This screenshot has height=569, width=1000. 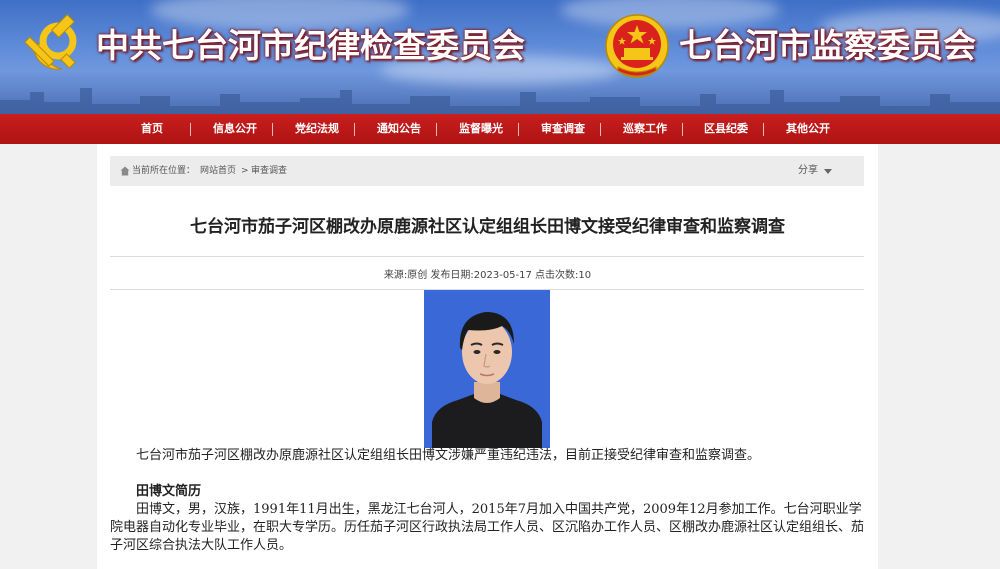 What do you see at coordinates (125, 171) in the screenshot?
I see `home-icon` at bounding box center [125, 171].